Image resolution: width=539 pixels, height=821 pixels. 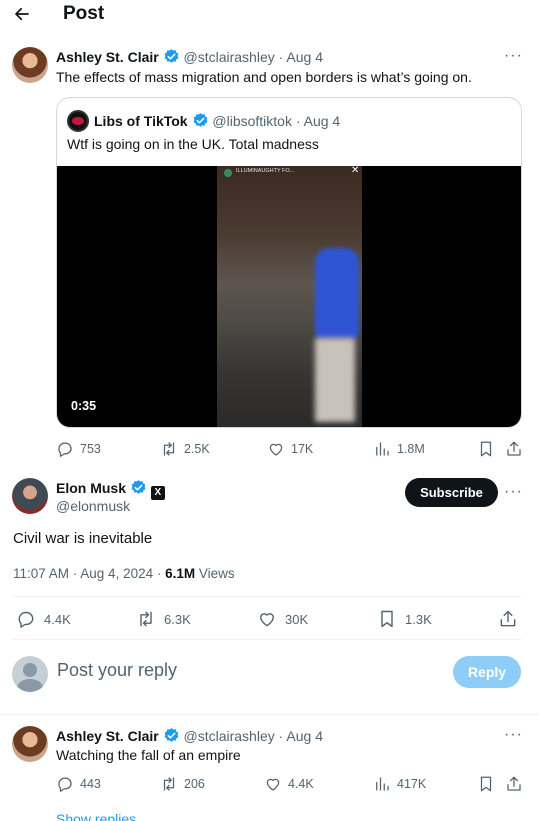 What do you see at coordinates (355, 171) in the screenshot?
I see `video-close-icon: ✕` at bounding box center [355, 171].